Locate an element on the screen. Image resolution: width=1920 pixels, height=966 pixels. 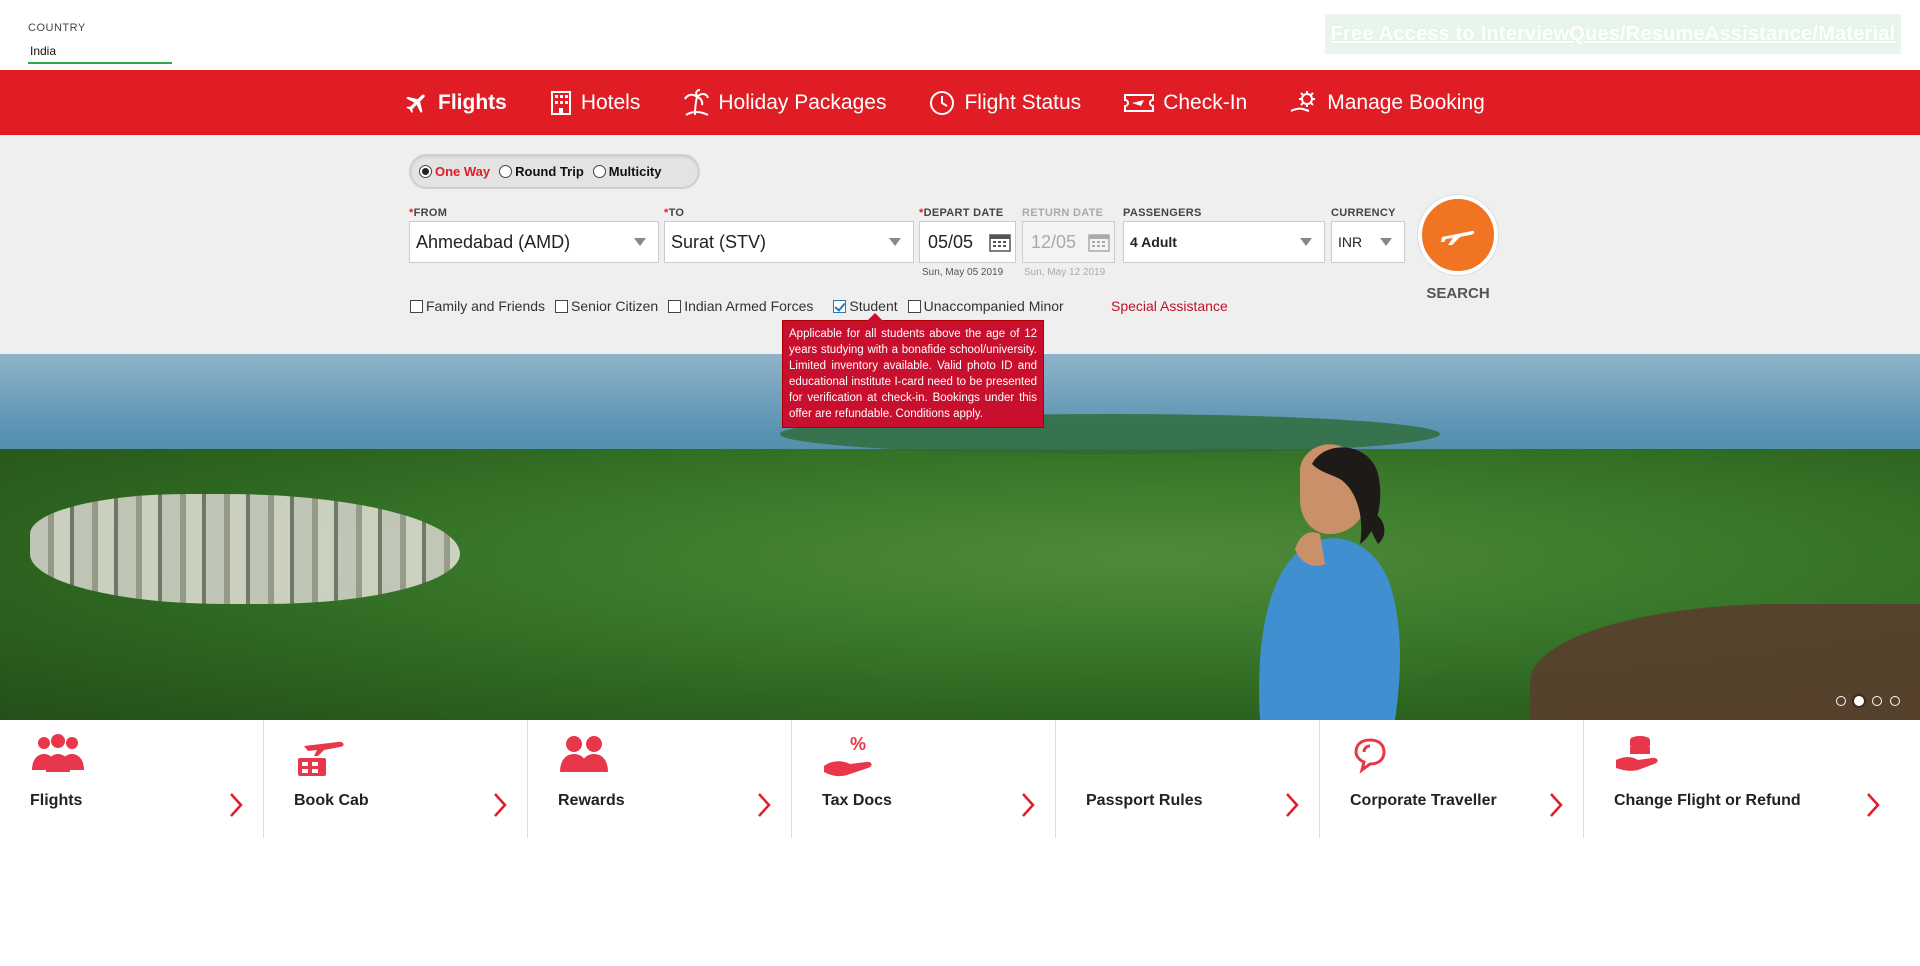
checkbox-senior-citizen: Senior Citizen is located at coordinates (606, 306).